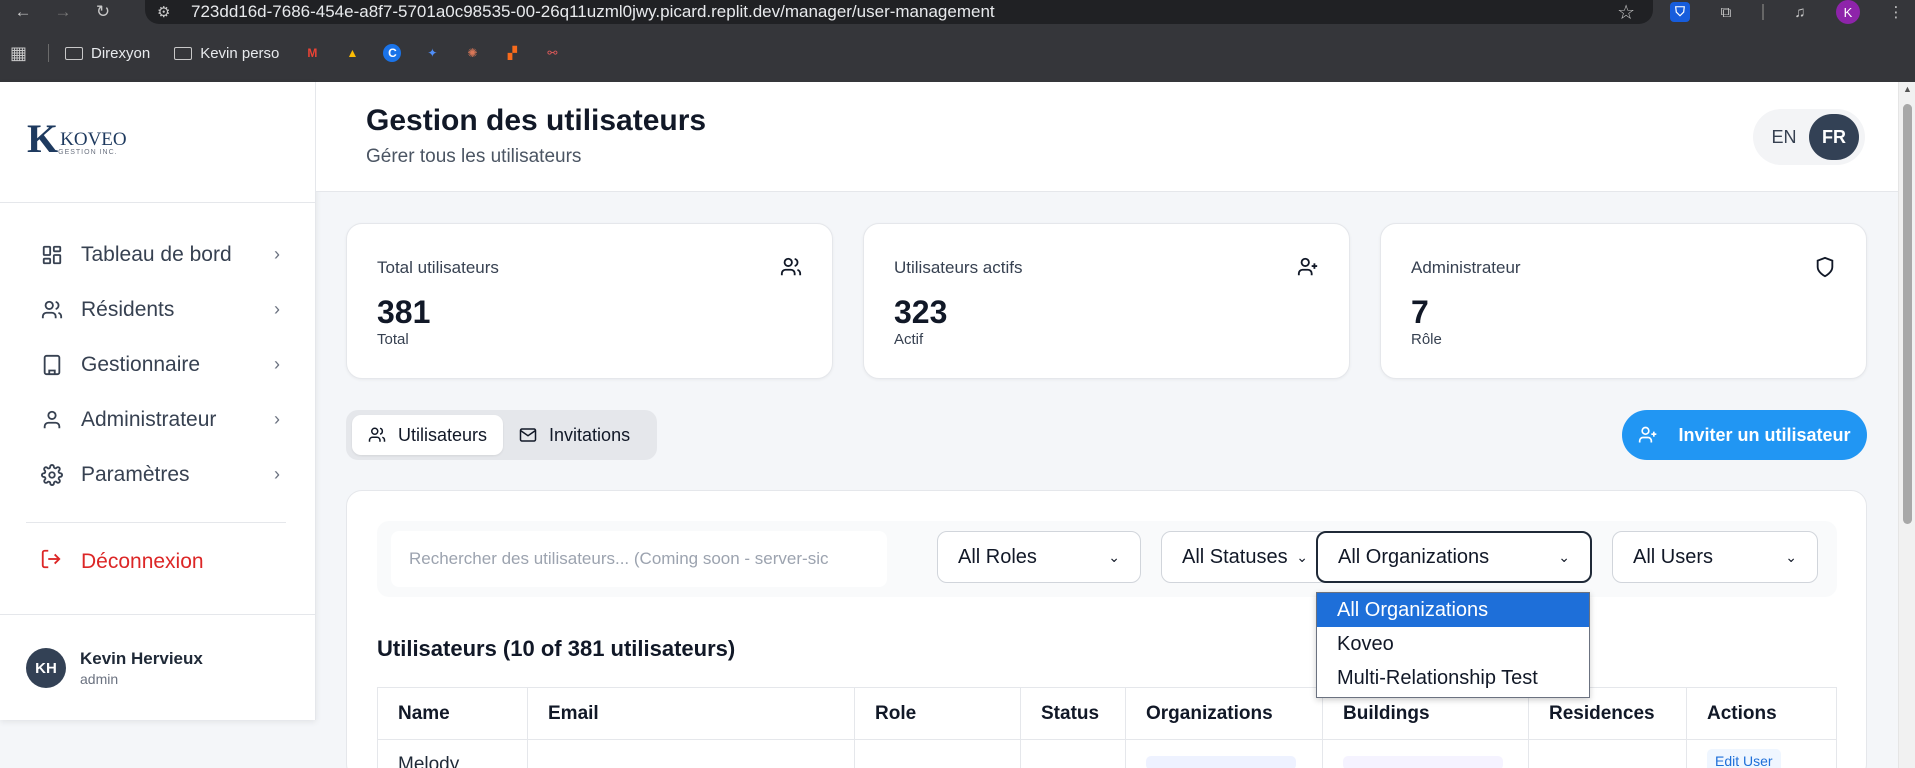 The image size is (1915, 768). I want to click on menu-icon: ⋮, so click(1896, 12).